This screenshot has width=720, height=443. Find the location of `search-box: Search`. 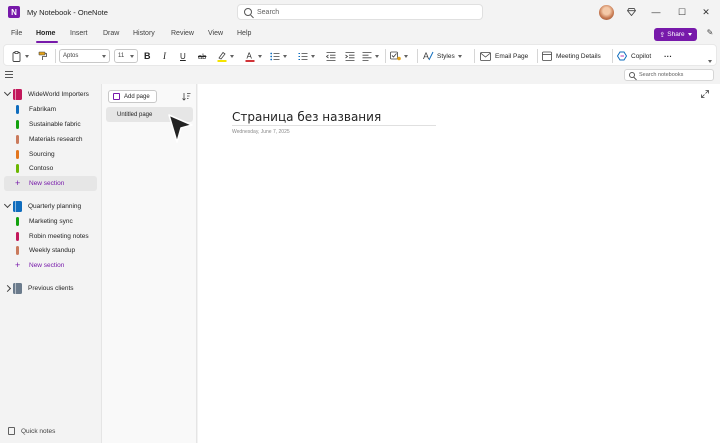

search-box: Search is located at coordinates (360, 12).